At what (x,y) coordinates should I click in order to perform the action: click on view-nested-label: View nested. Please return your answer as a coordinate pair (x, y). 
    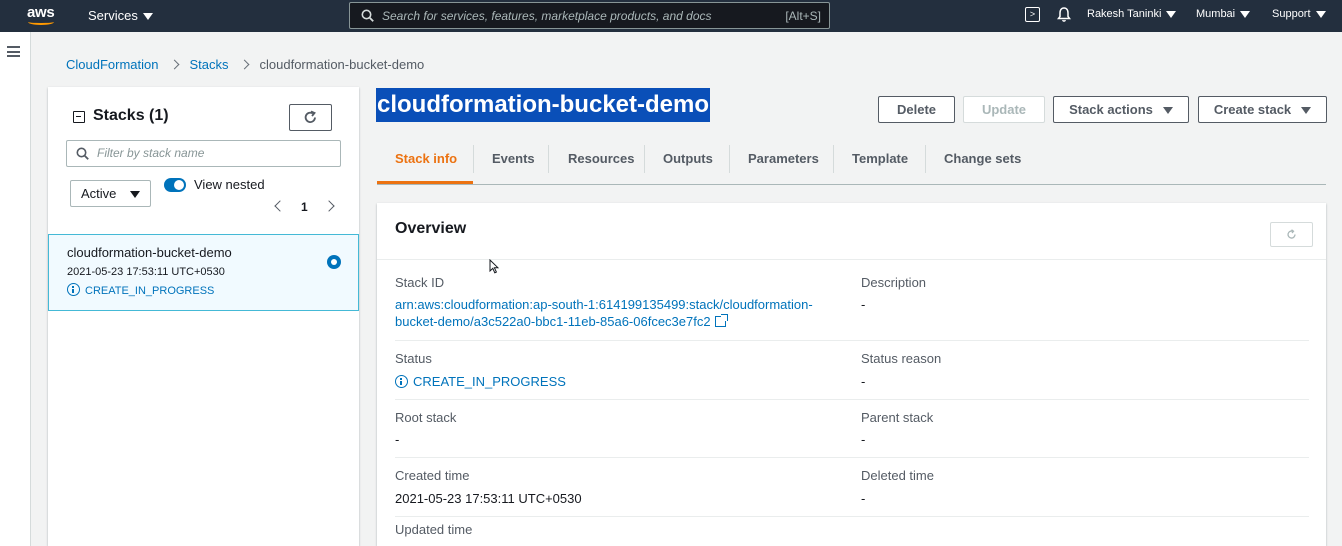
    Looking at the image, I should click on (229, 184).